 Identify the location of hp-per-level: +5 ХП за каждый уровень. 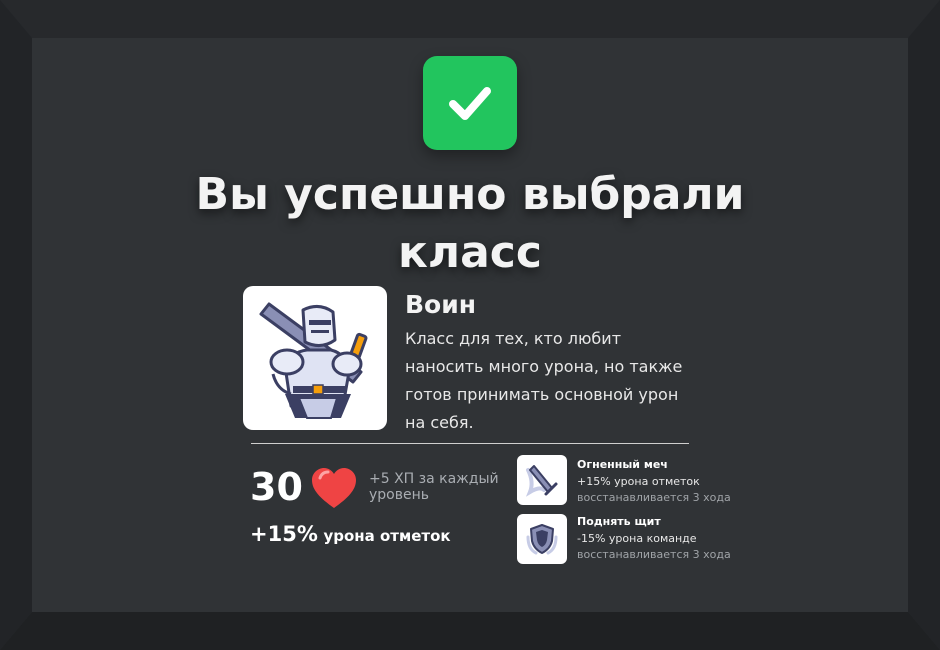
(434, 487).